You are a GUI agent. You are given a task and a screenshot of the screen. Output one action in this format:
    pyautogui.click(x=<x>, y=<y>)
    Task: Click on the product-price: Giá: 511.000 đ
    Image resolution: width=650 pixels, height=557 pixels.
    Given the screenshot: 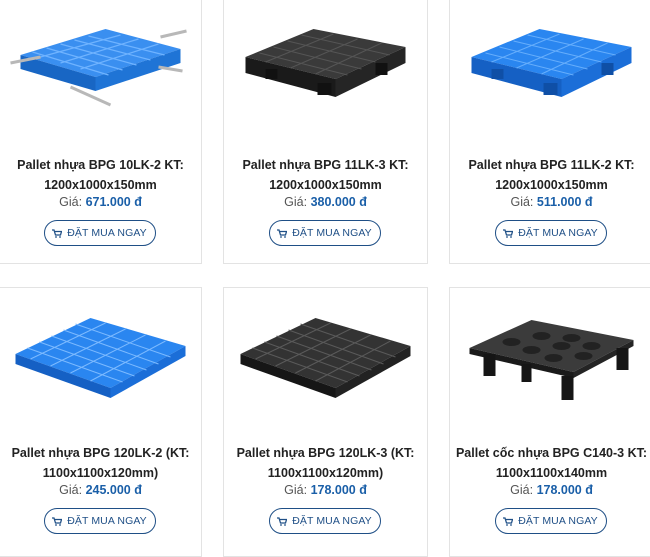 What is the action you would take?
    pyautogui.click(x=551, y=202)
    